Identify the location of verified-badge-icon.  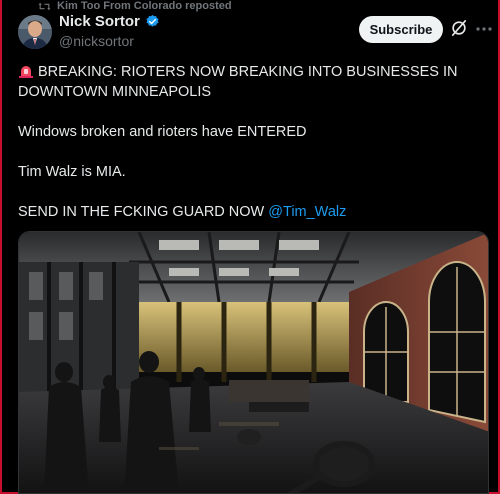
(152, 20).